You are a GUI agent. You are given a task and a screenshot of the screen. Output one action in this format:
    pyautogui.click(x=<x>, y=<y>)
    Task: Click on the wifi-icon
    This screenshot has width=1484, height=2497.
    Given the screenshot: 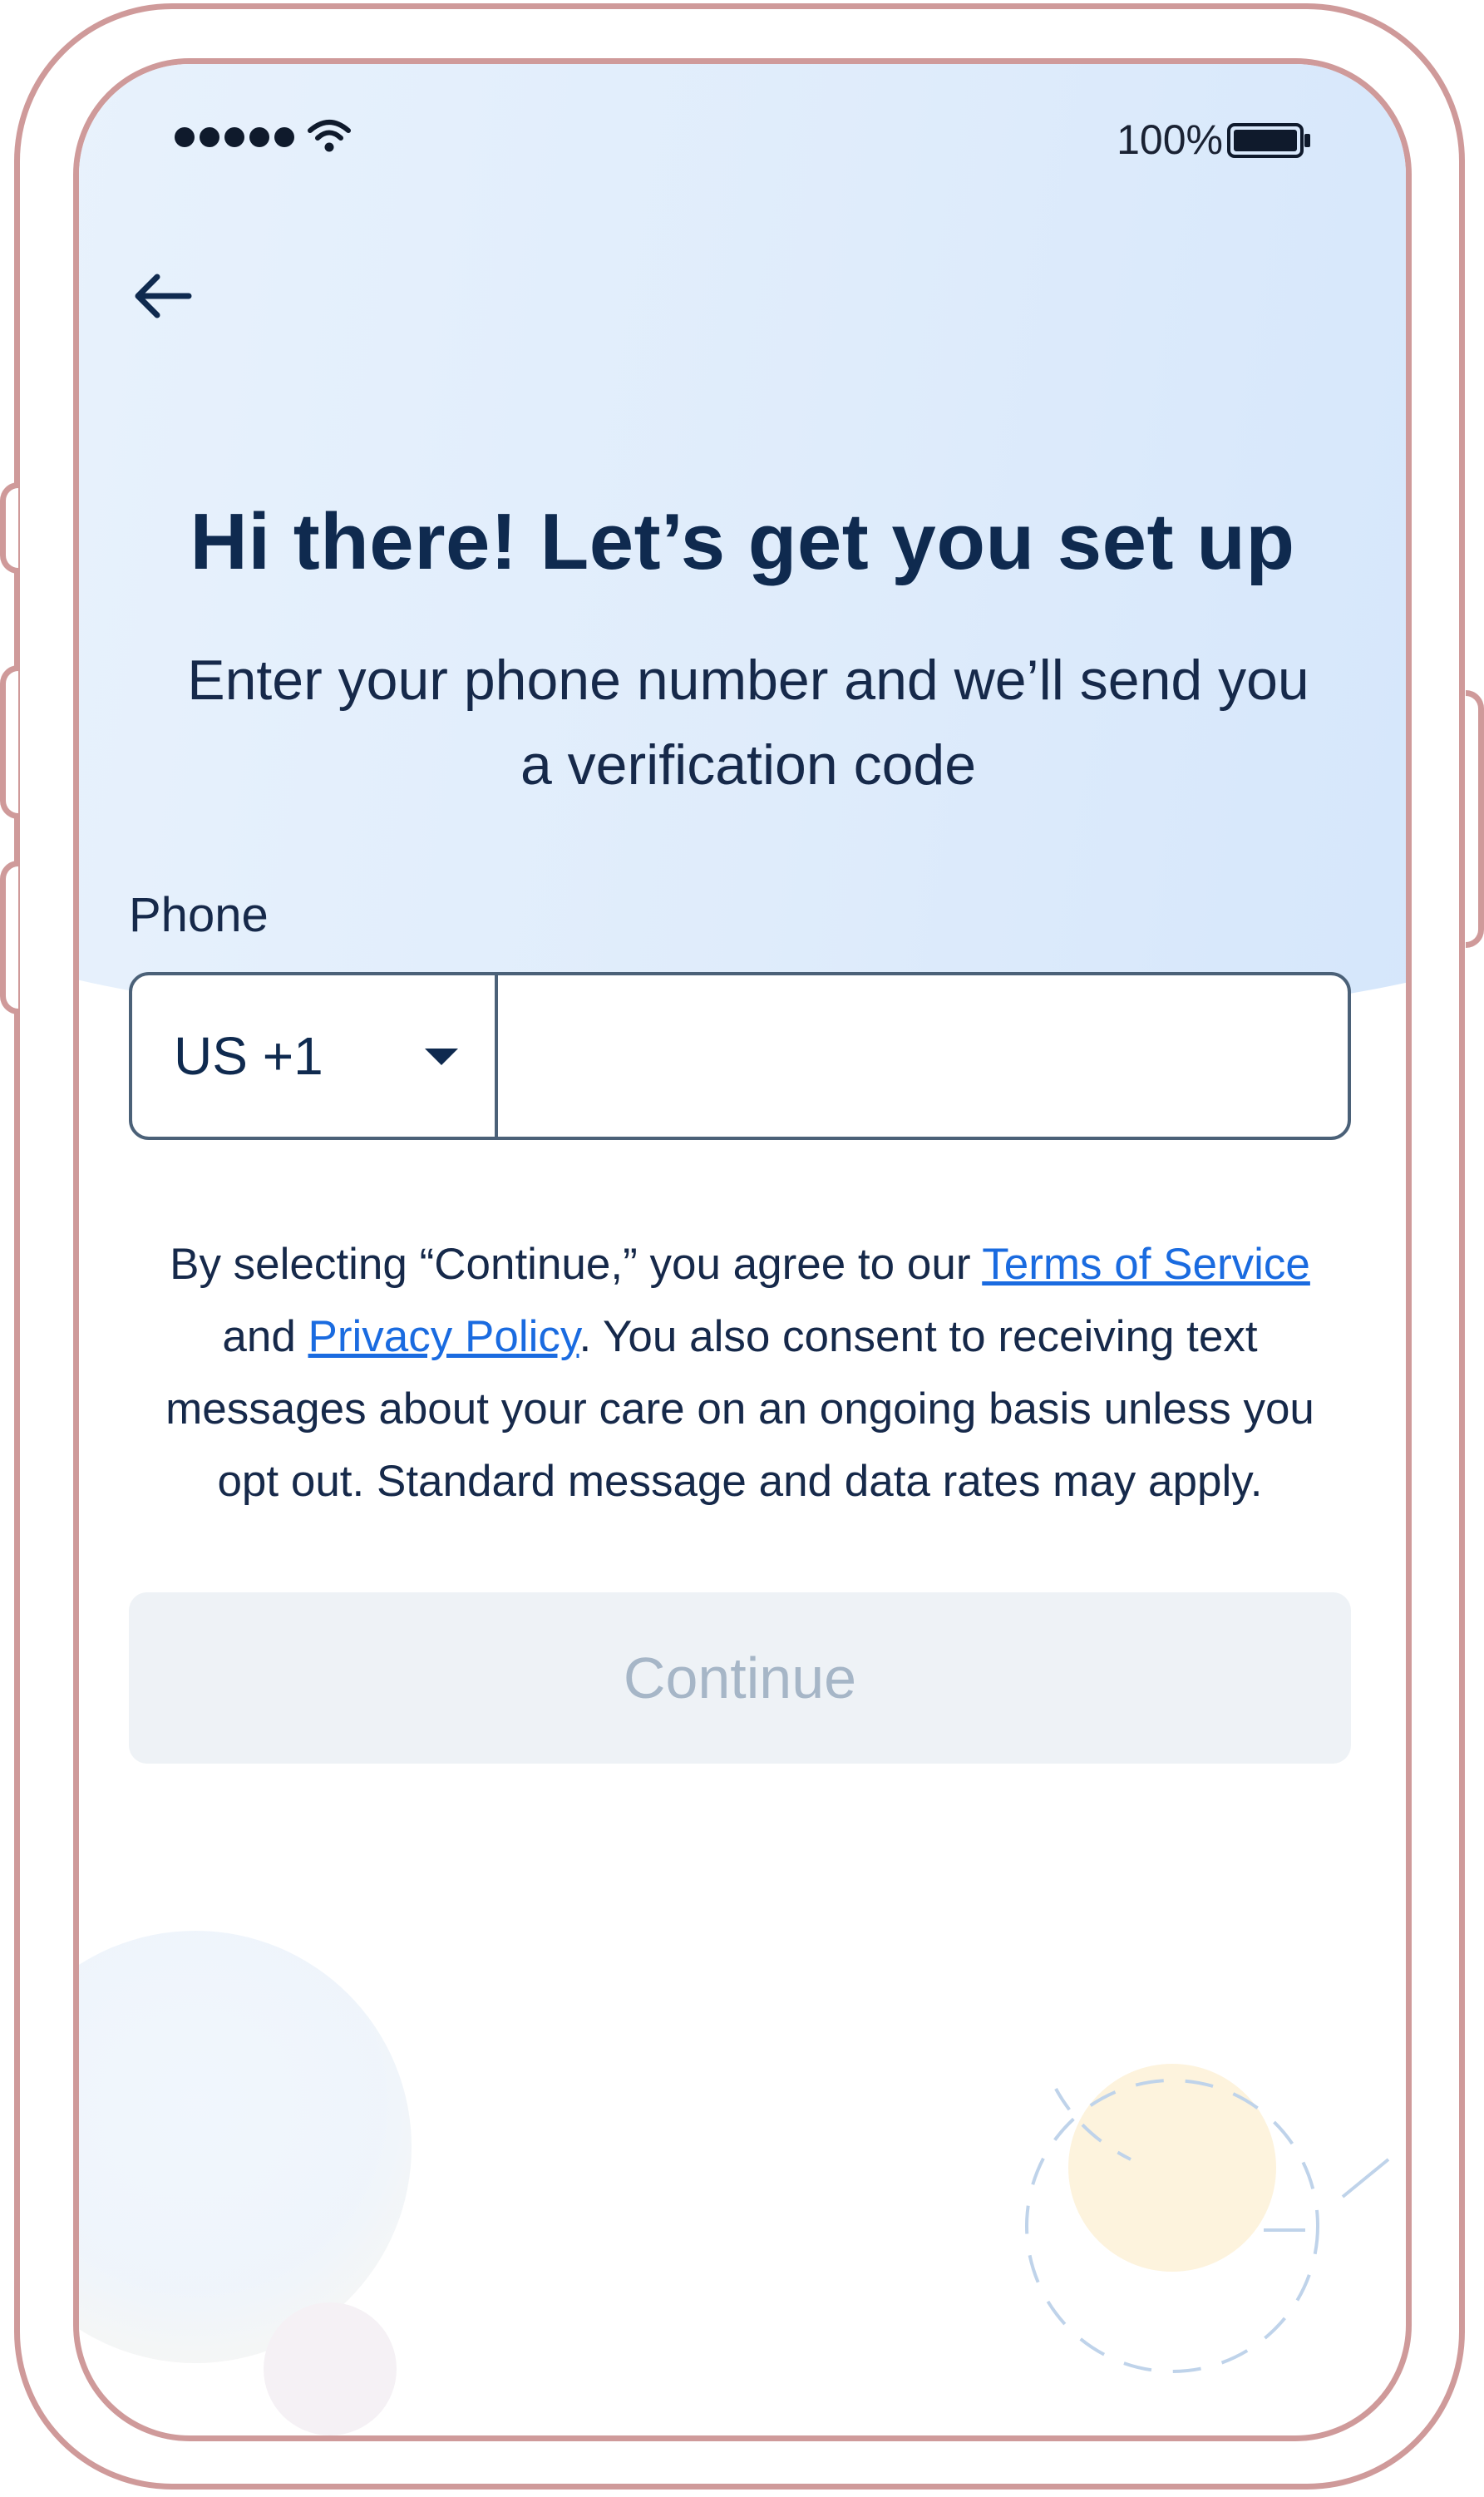 What is the action you would take?
    pyautogui.click(x=329, y=136)
    